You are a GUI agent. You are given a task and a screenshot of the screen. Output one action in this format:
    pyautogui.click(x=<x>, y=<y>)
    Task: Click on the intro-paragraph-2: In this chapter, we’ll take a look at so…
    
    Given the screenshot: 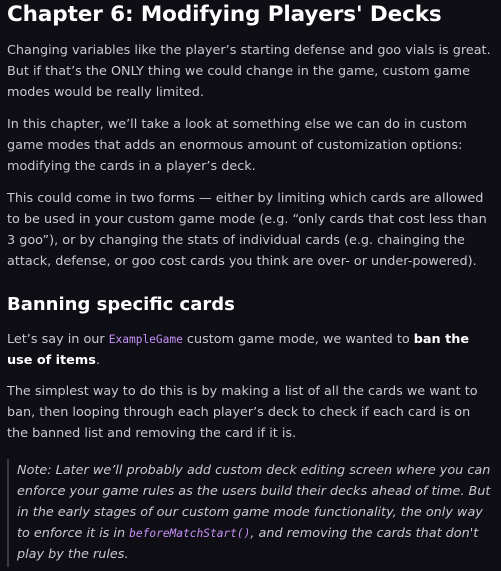 What is the action you would take?
    pyautogui.click(x=237, y=145)
    